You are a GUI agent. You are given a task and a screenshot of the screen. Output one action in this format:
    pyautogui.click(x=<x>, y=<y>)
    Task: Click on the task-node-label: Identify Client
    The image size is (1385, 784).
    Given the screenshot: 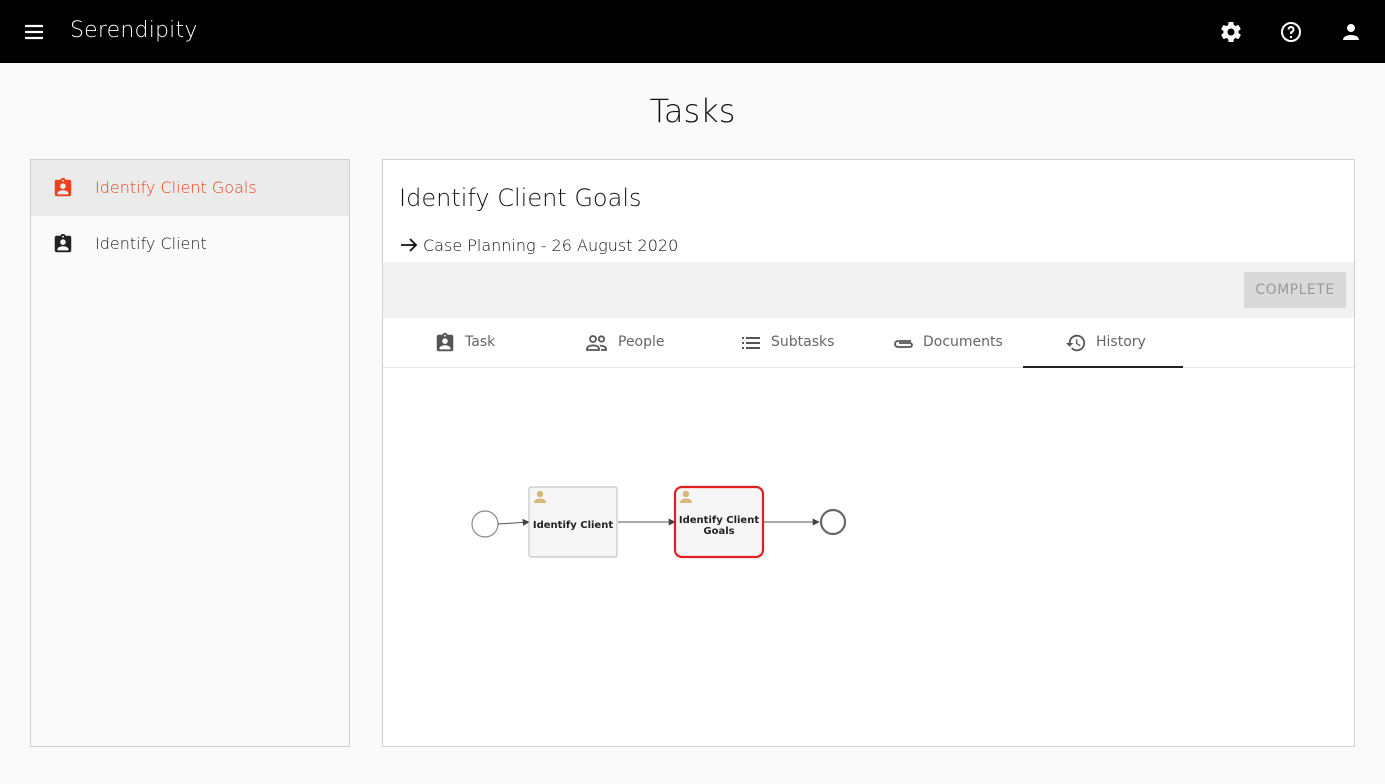 What is the action you would take?
    pyautogui.click(x=573, y=525)
    